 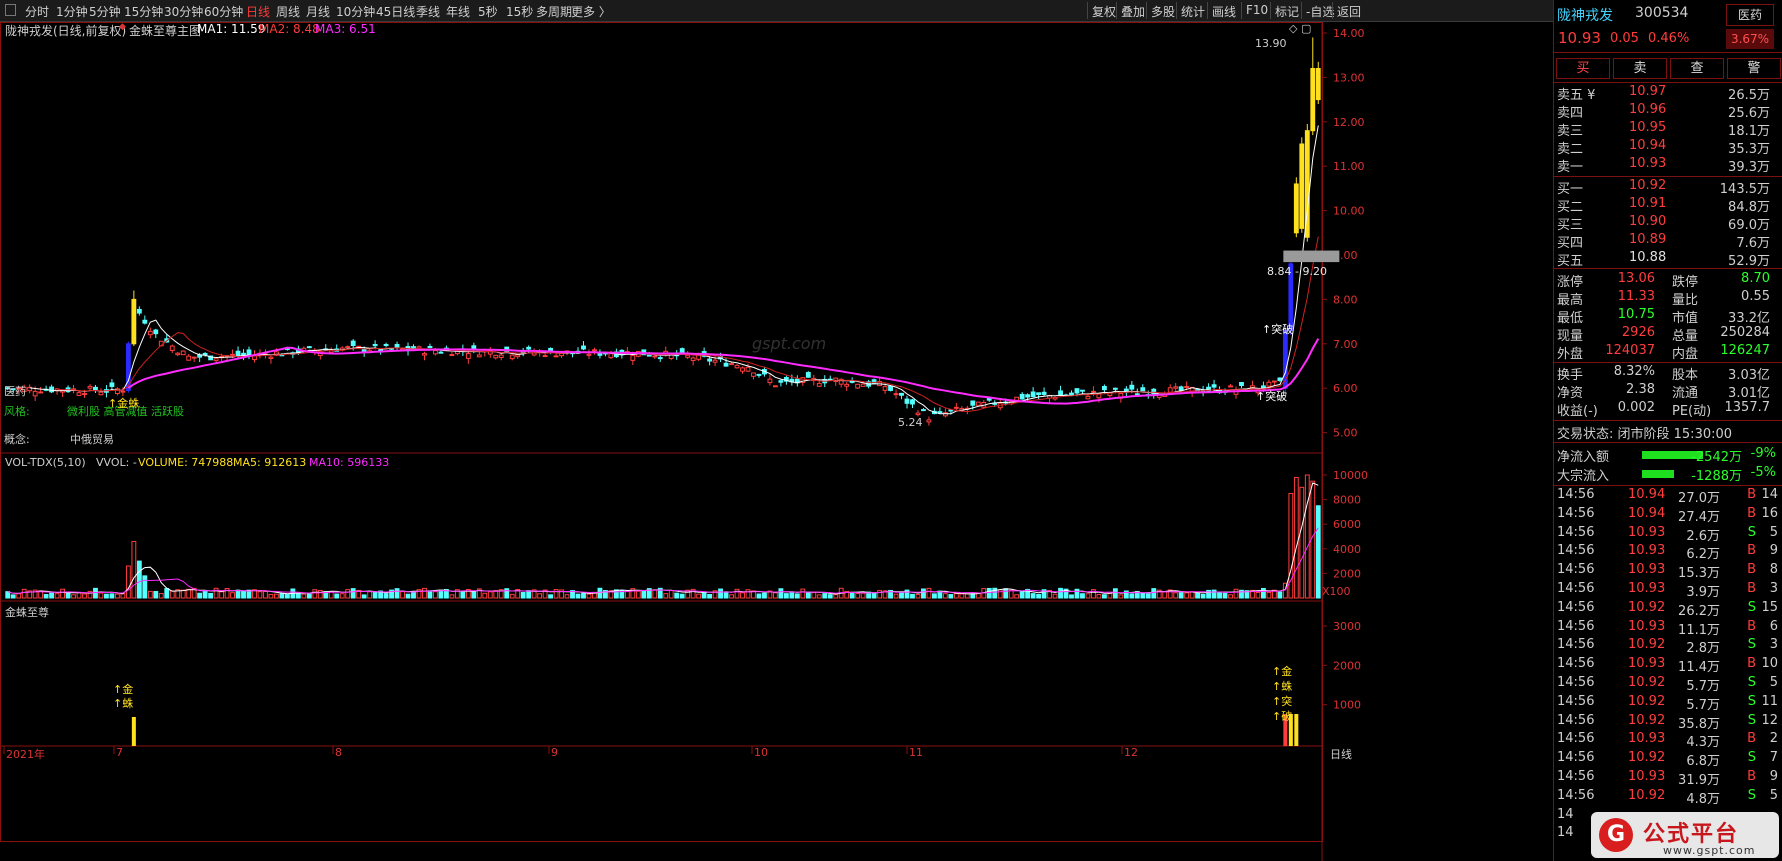 I want to click on toolbar-button-4: 画线, so click(x=1224, y=11).